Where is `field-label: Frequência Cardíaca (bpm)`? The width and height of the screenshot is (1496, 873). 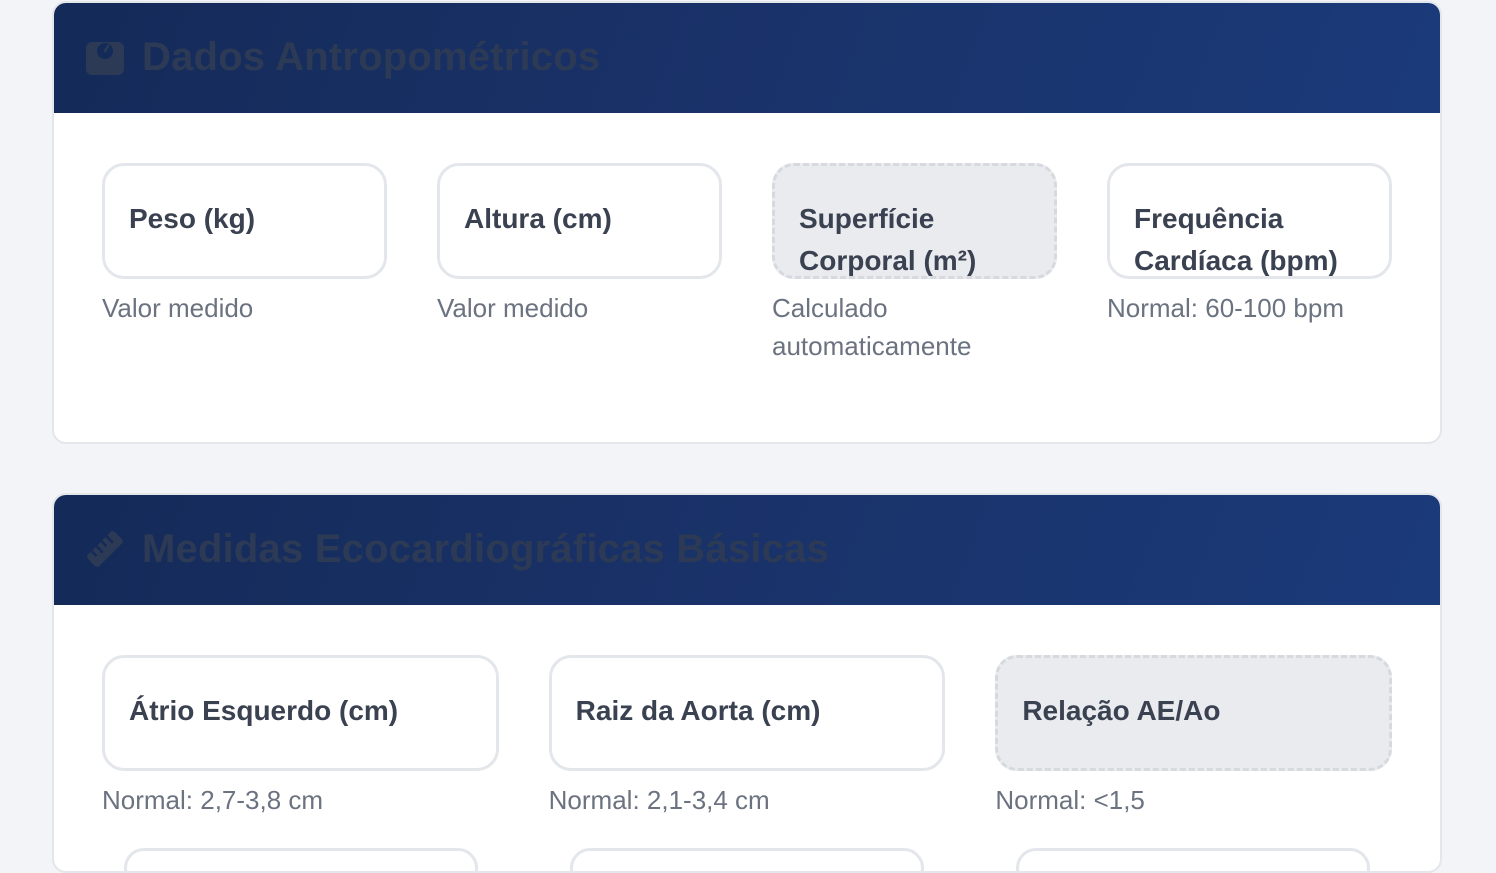 field-label: Frequência Cardíaca (bpm) is located at coordinates (1236, 239).